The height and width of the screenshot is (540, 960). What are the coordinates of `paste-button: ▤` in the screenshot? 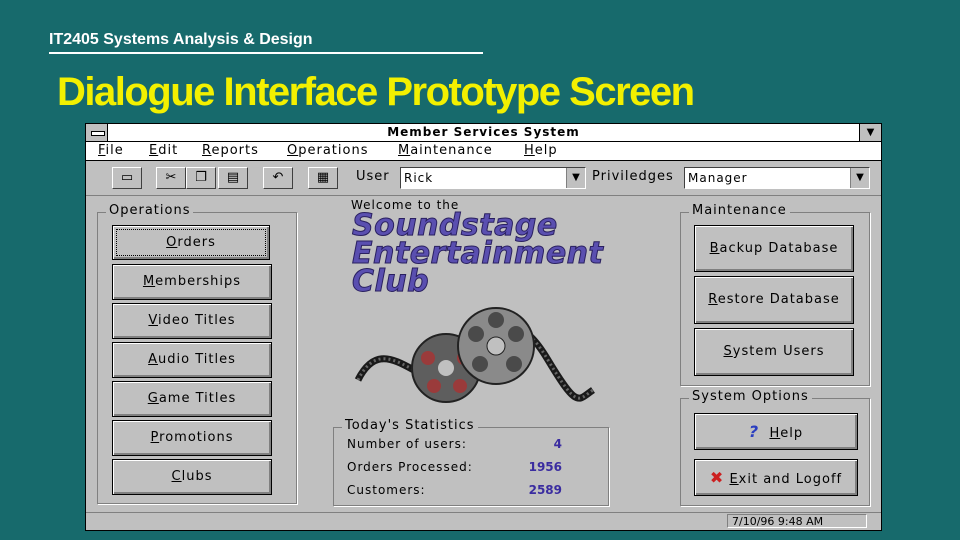 It's located at (233, 178).